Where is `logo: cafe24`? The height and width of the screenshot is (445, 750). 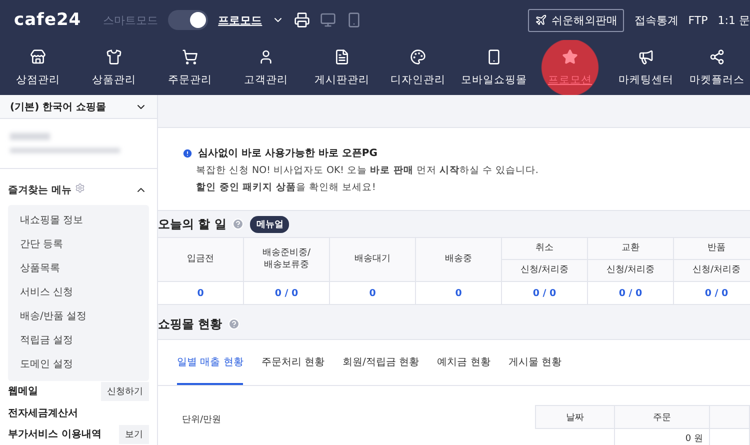
logo: cafe24 is located at coordinates (48, 20).